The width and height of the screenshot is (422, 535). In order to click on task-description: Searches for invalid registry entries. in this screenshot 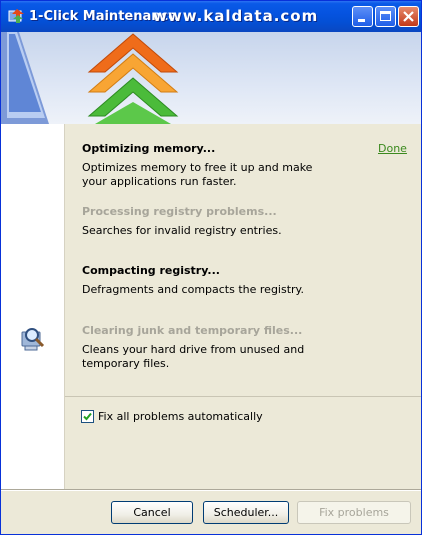, I will do `click(182, 230)`.